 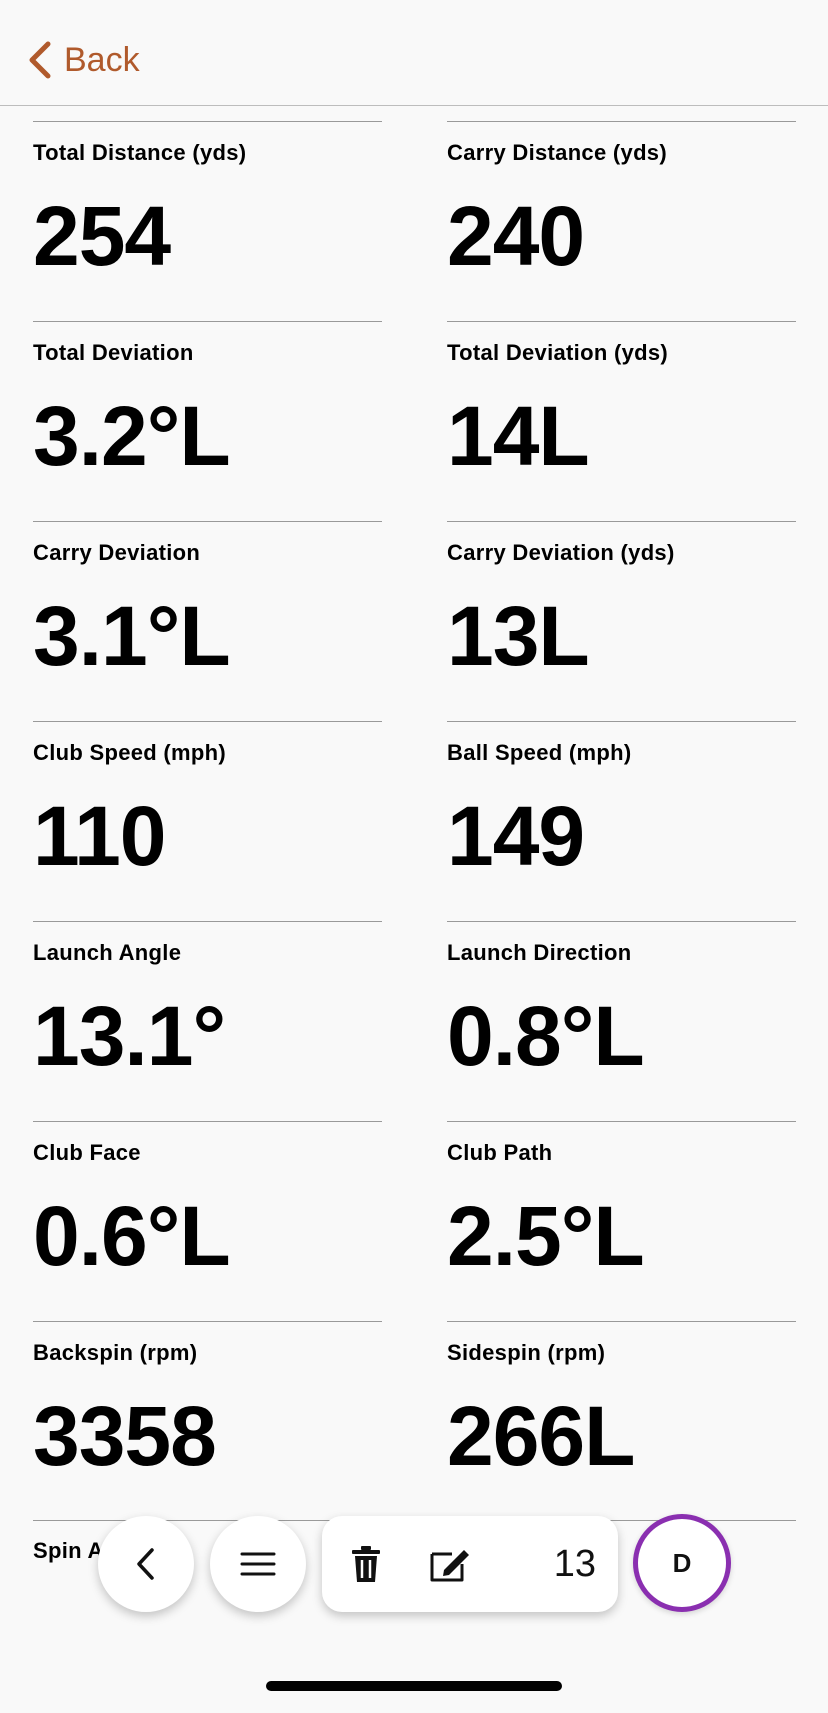 I want to click on club-label: D, so click(x=682, y=1562).